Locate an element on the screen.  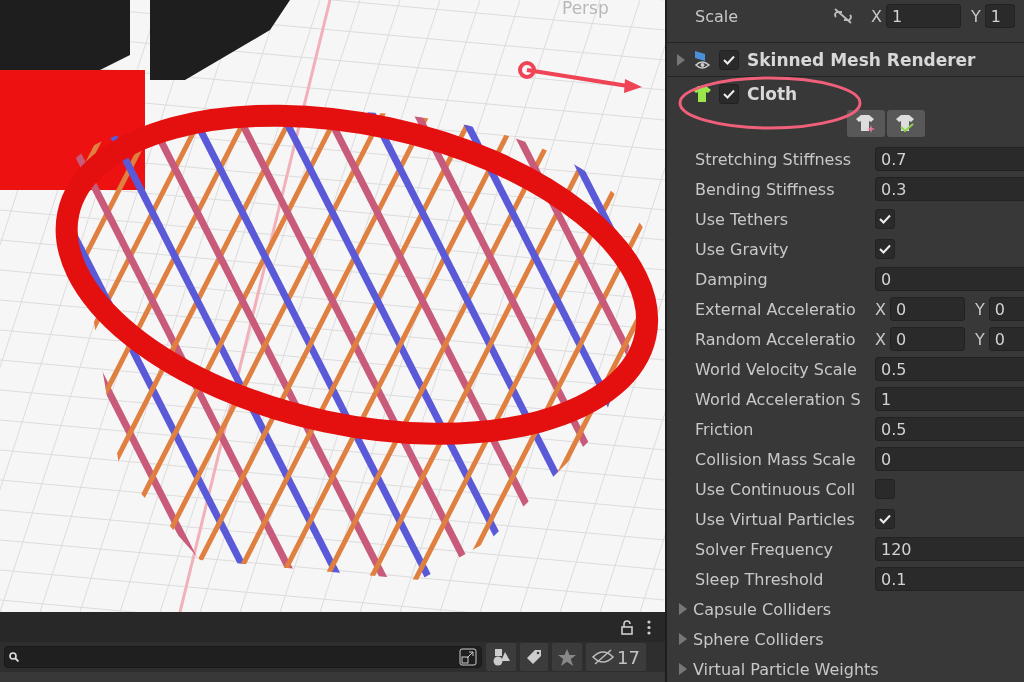
field-label: Sleep Threshold is located at coordinates (759, 579).